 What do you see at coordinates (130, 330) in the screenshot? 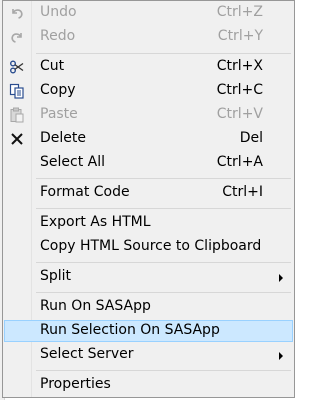
I see `menu-item-label: Run Selection On SASApp` at bounding box center [130, 330].